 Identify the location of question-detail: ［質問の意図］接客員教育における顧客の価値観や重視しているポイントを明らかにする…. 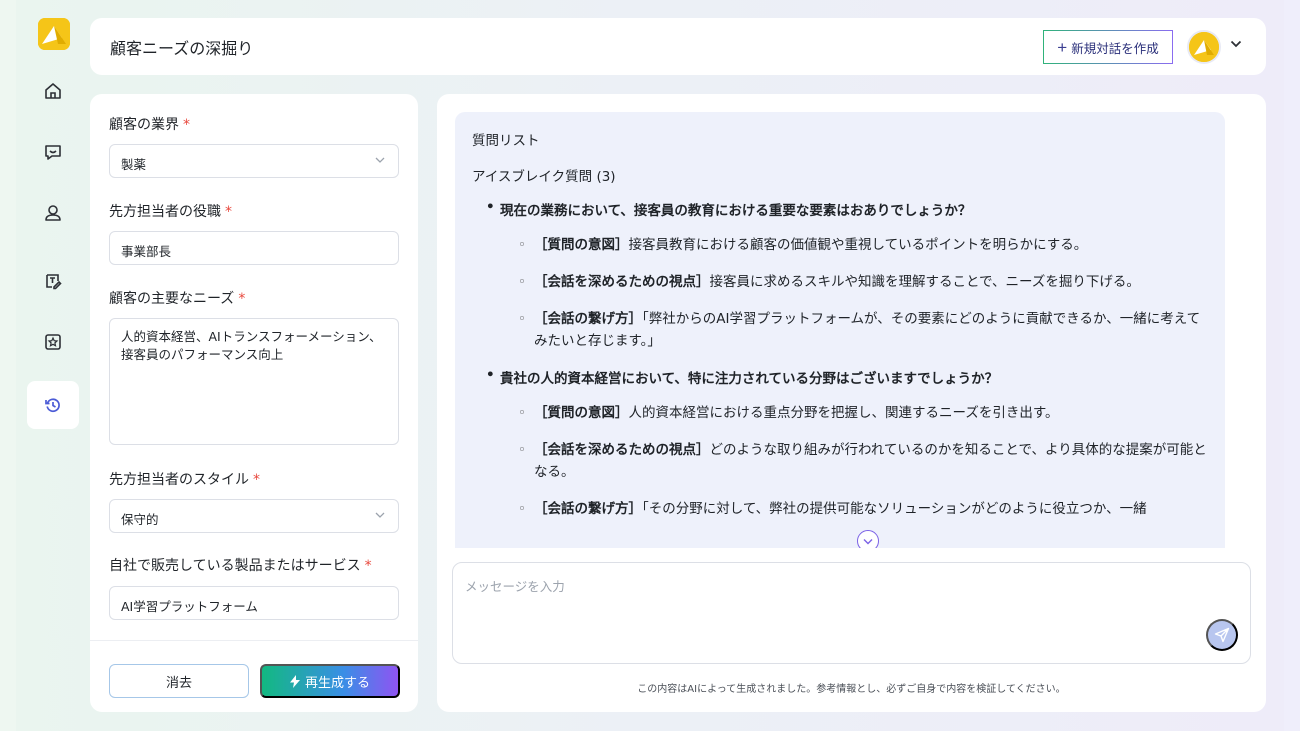
(863, 245).